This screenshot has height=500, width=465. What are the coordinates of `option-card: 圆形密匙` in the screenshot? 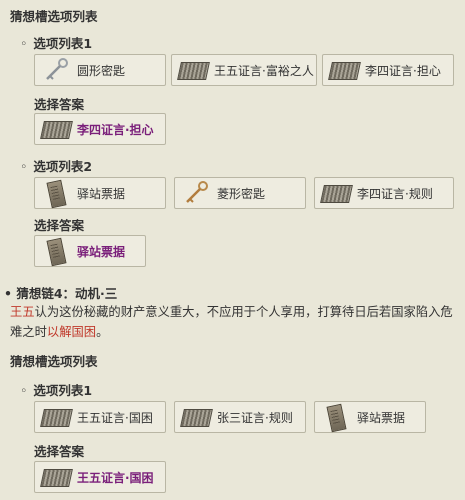 It's located at (100, 70).